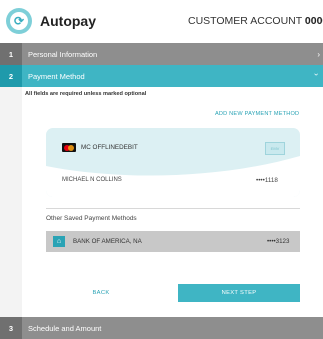  Describe the element at coordinates (257, 114) in the screenshot. I see `add-payment-method-link: ADD NEW PAYMENT METHOD` at that location.